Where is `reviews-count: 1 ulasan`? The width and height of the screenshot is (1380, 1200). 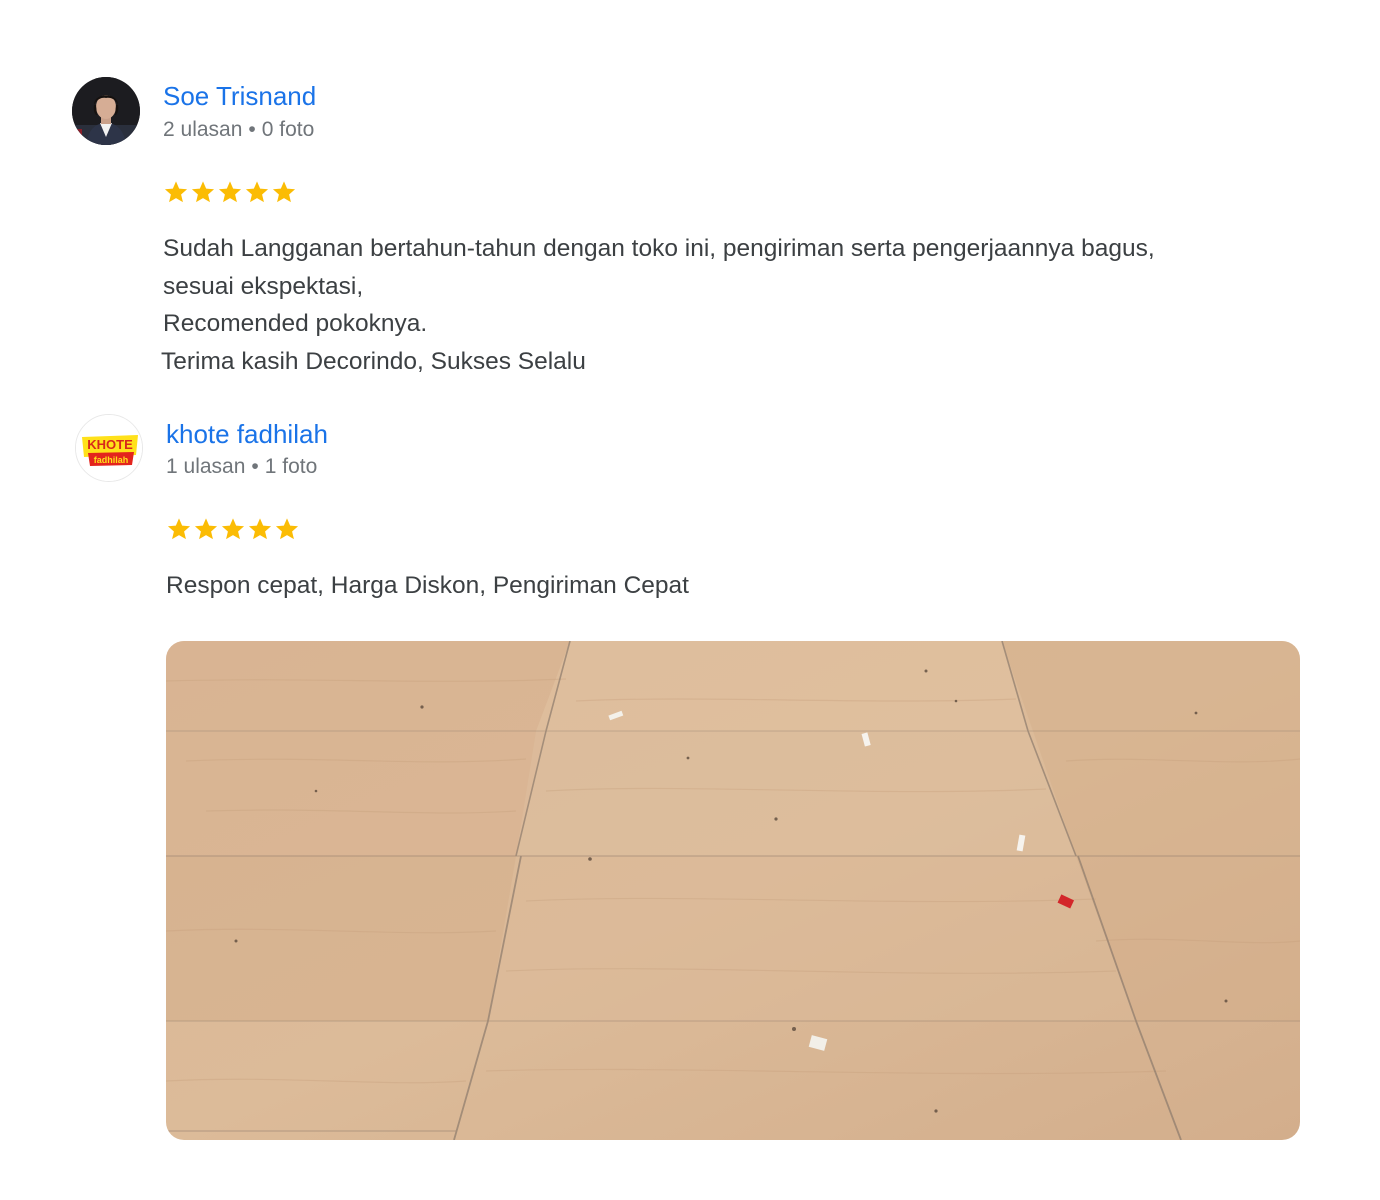
reviews-count: 1 ulasan is located at coordinates (206, 466).